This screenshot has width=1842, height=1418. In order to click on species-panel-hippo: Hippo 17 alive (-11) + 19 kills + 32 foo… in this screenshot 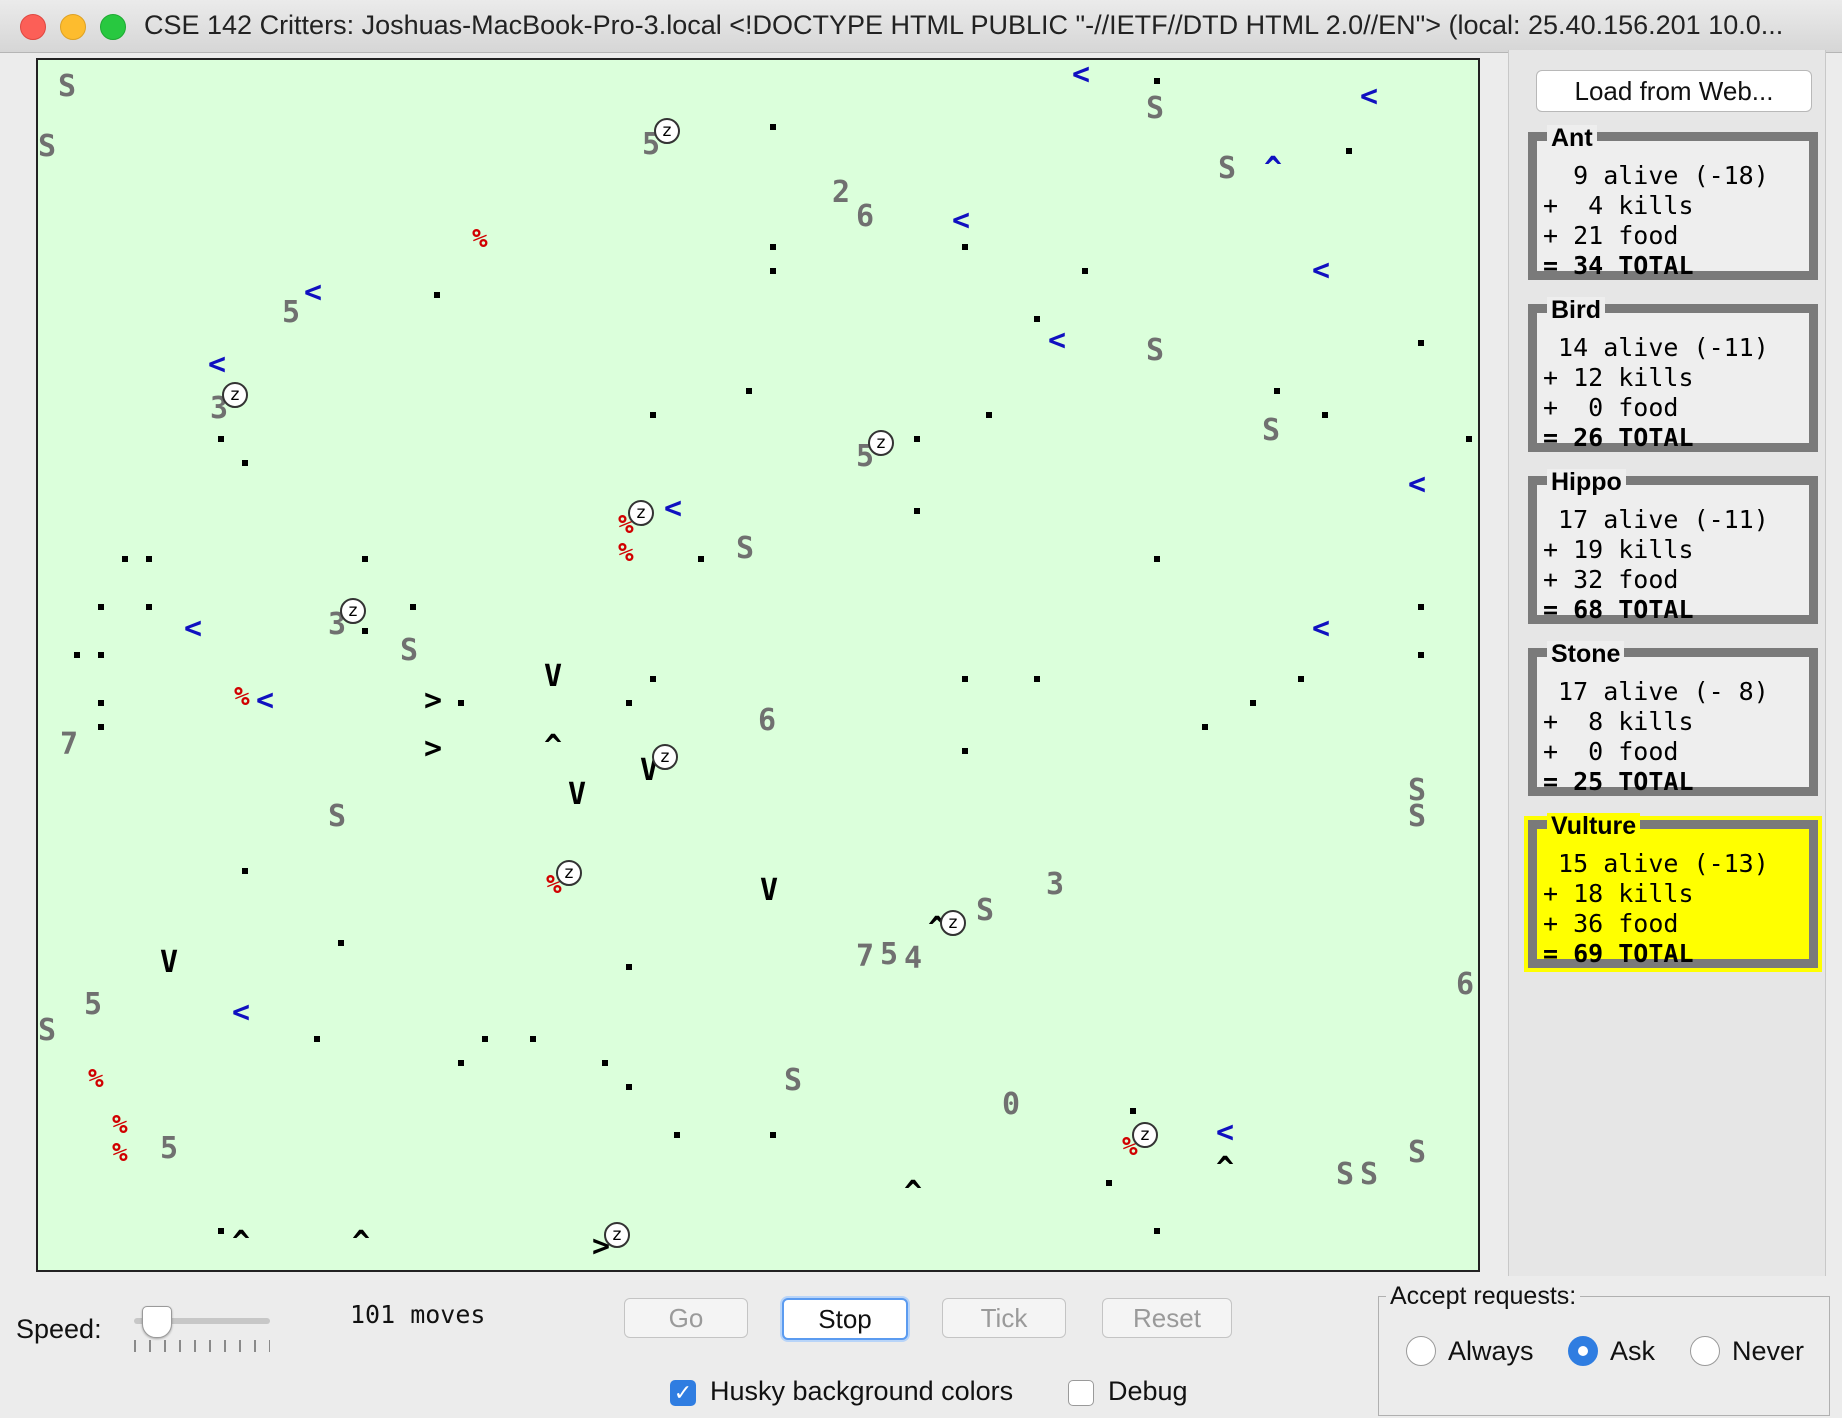, I will do `click(1673, 546)`.